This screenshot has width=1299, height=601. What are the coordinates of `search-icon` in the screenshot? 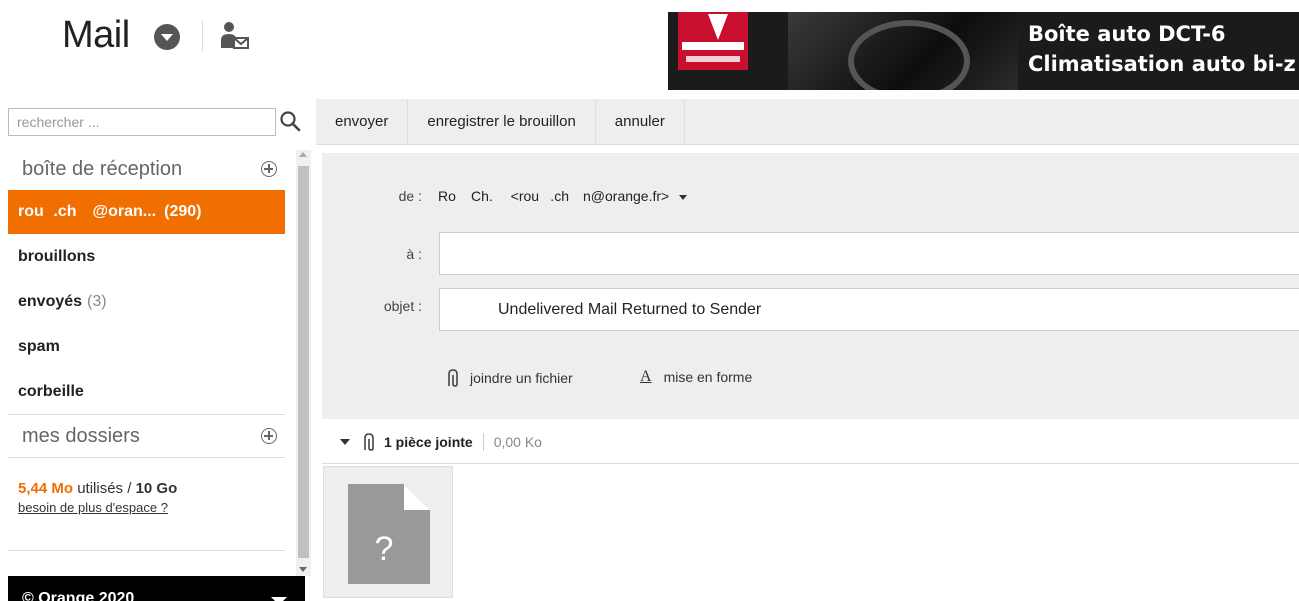 It's located at (290, 121).